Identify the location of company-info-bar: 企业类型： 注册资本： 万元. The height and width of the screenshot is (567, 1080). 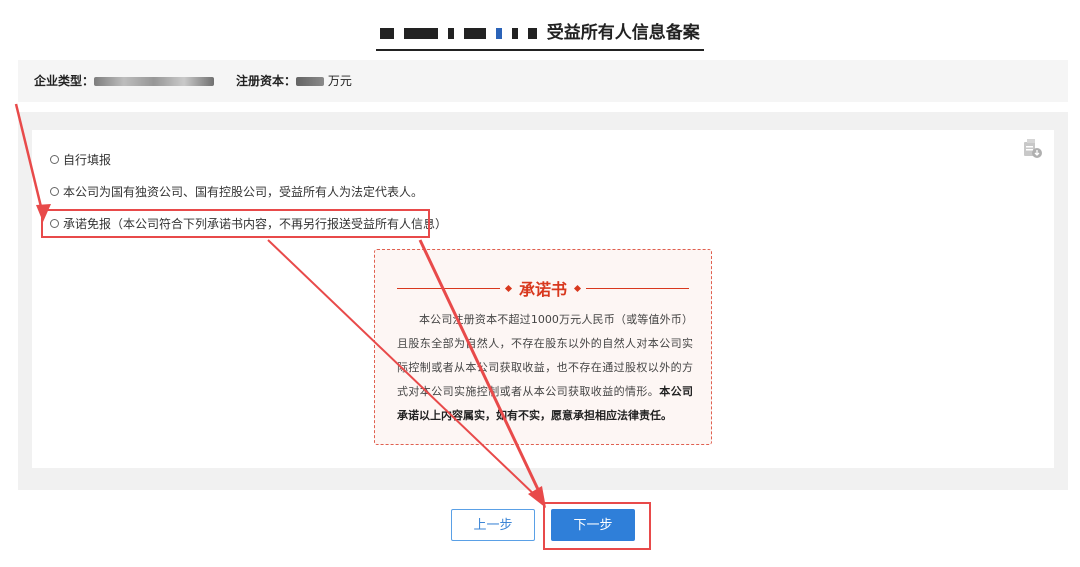
(543, 81).